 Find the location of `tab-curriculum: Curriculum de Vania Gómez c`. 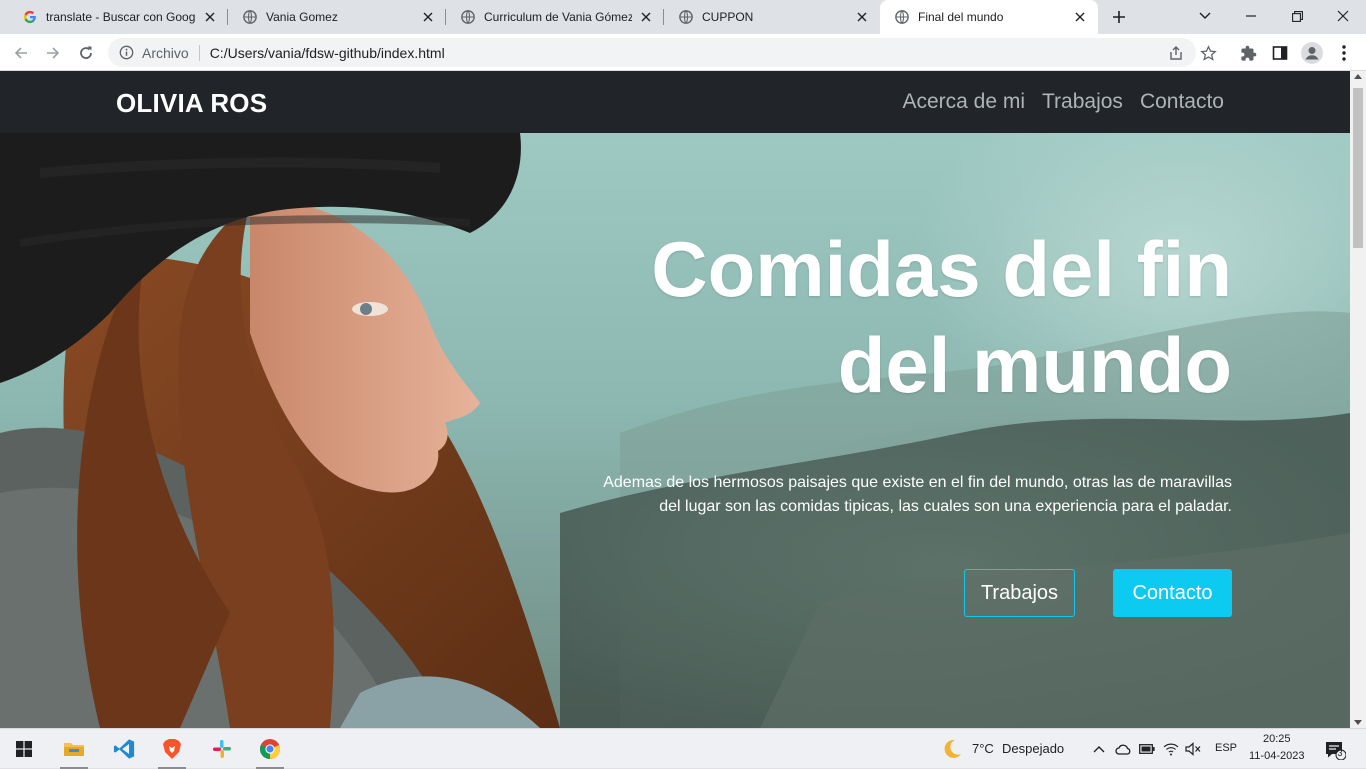

tab-curriculum: Curriculum de Vania Gómez c is located at coordinates (555, 17).